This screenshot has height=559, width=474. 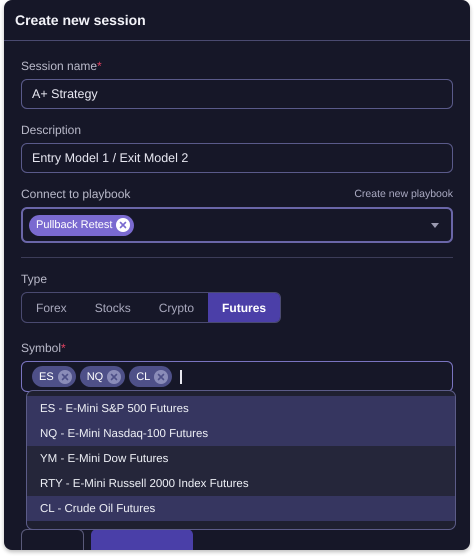 I want to click on symbol-chip: ES, so click(x=54, y=376).